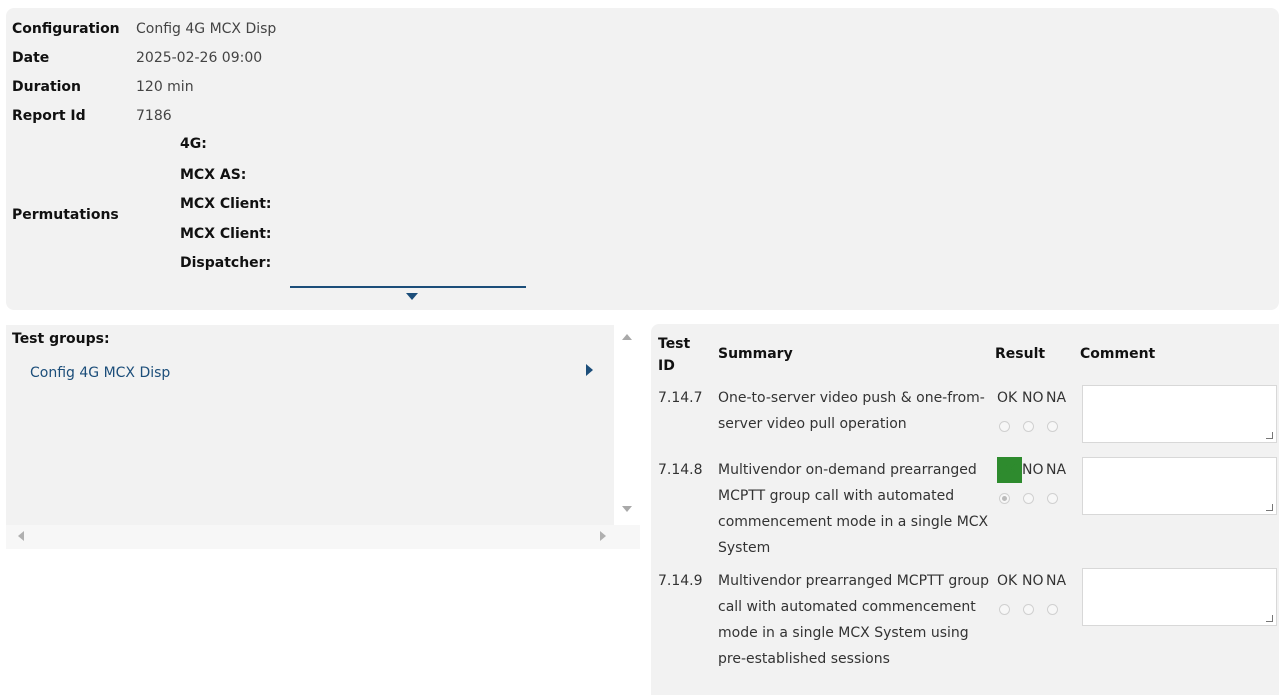 The width and height of the screenshot is (1279, 695). Describe the element at coordinates (65, 215) in the screenshot. I see `permutations-label: Permutations` at that location.